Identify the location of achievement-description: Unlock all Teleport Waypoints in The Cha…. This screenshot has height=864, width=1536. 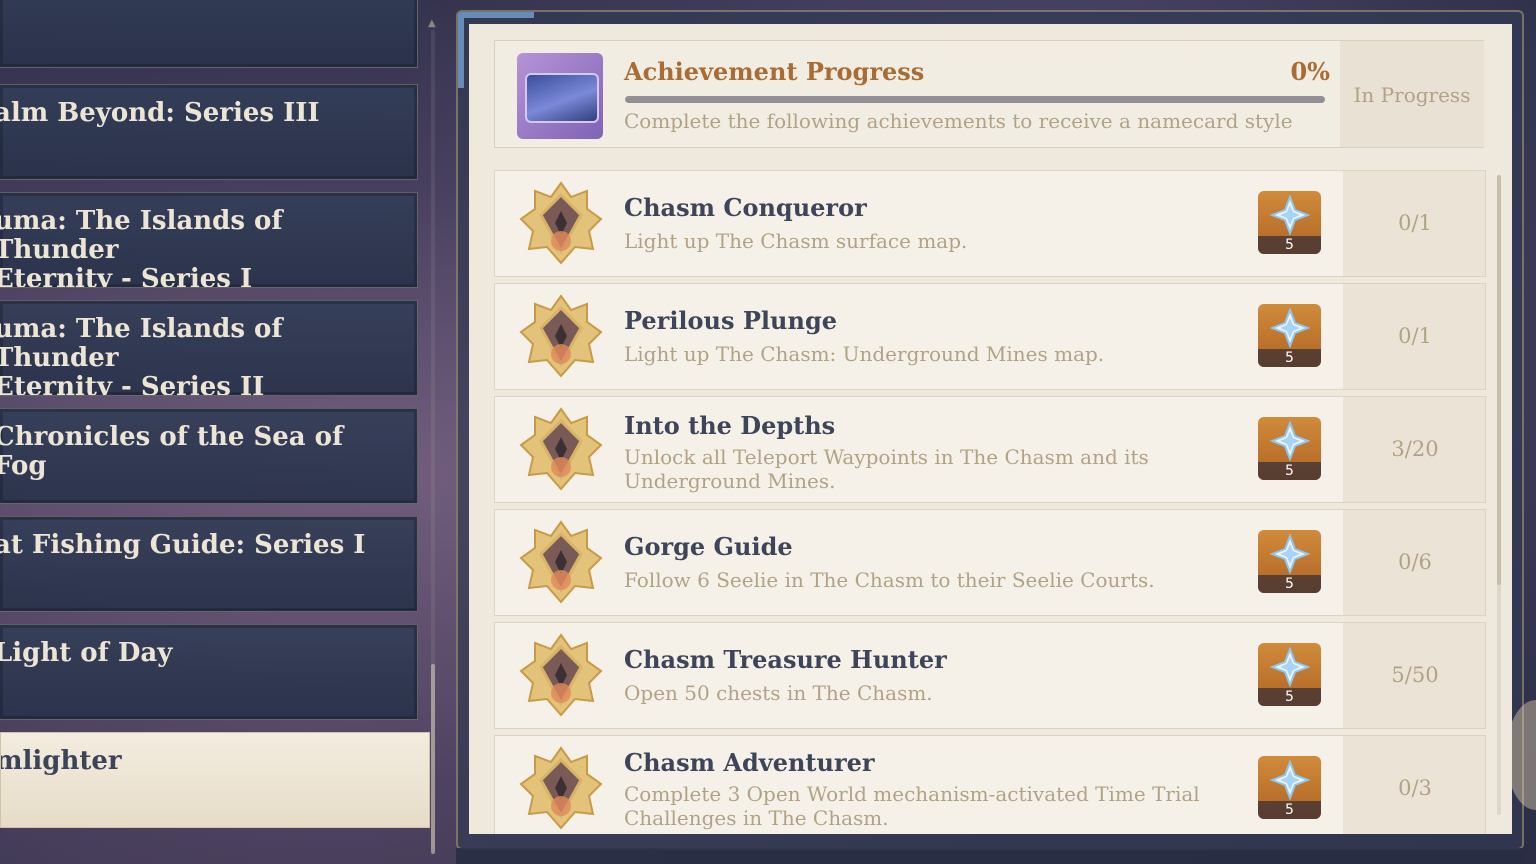
(886, 469).